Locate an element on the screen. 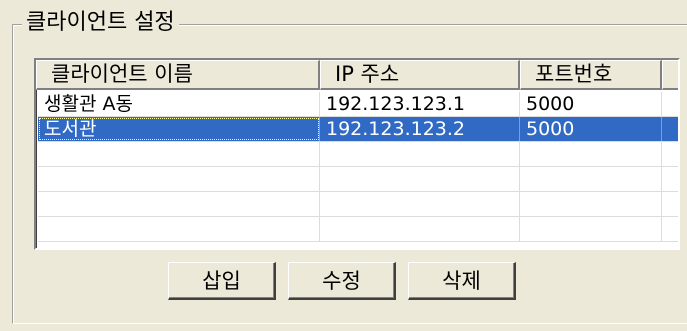  cell-ip-address: 192.123.123.1 is located at coordinates (420, 104).